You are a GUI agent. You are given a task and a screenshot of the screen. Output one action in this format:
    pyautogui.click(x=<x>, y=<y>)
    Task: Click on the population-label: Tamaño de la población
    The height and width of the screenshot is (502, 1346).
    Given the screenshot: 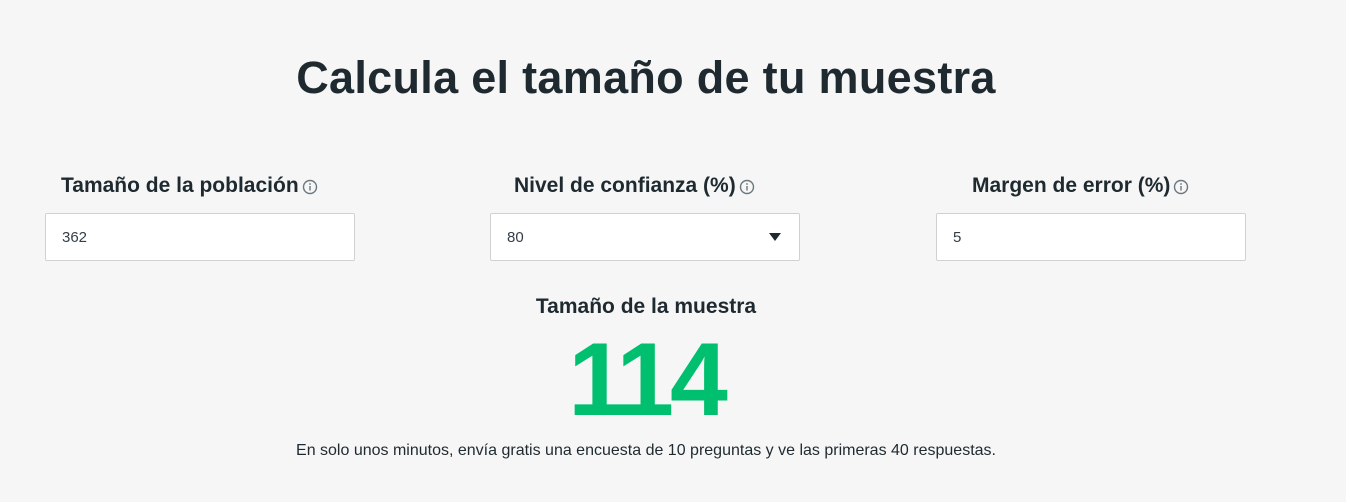 What is the action you would take?
    pyautogui.click(x=180, y=185)
    